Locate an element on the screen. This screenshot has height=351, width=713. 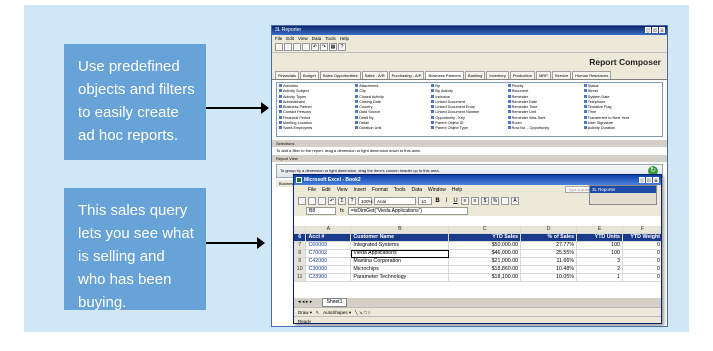
arrow-icon: ↘ is located at coordinates (361, 312).